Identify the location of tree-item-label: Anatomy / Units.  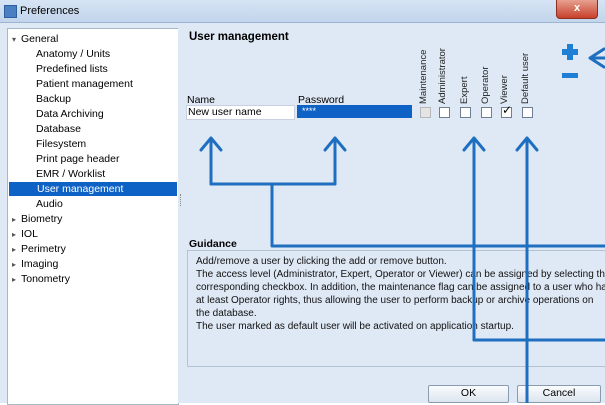
(73, 54).